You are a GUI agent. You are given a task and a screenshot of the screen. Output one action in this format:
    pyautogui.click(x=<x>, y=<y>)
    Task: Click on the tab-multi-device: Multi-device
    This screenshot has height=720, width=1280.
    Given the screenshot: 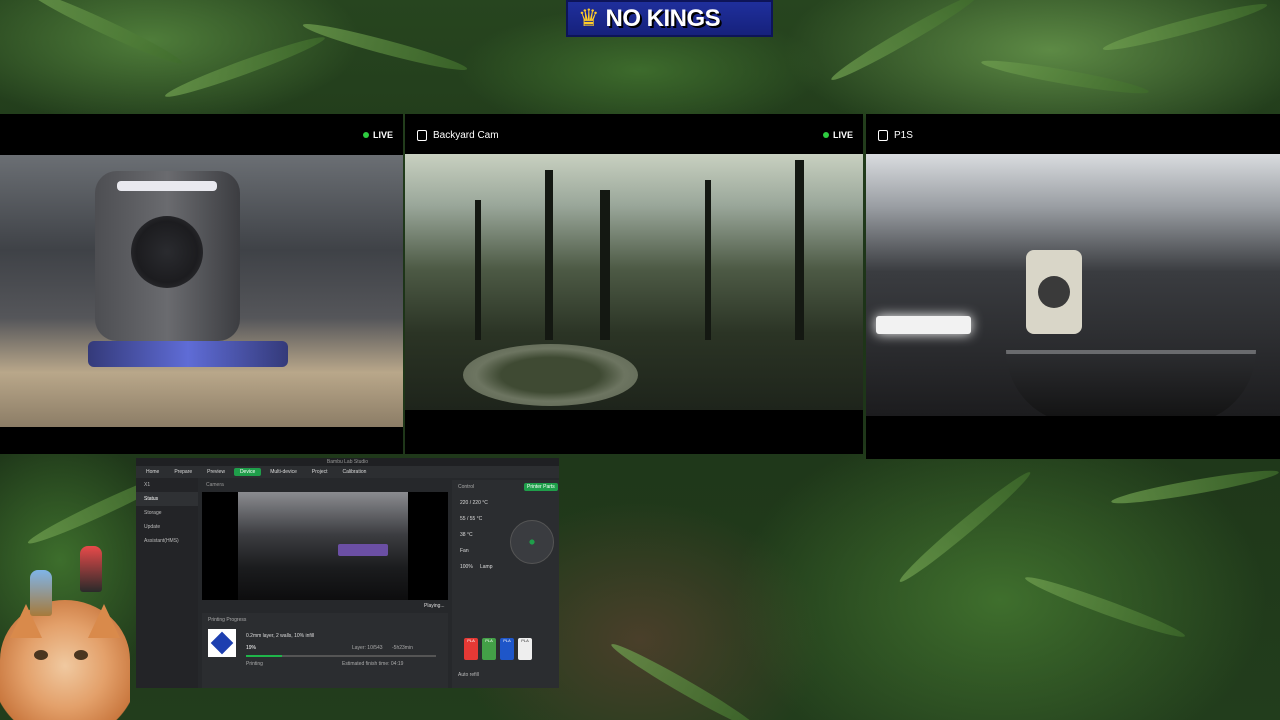 What is the action you would take?
    pyautogui.click(x=283, y=472)
    